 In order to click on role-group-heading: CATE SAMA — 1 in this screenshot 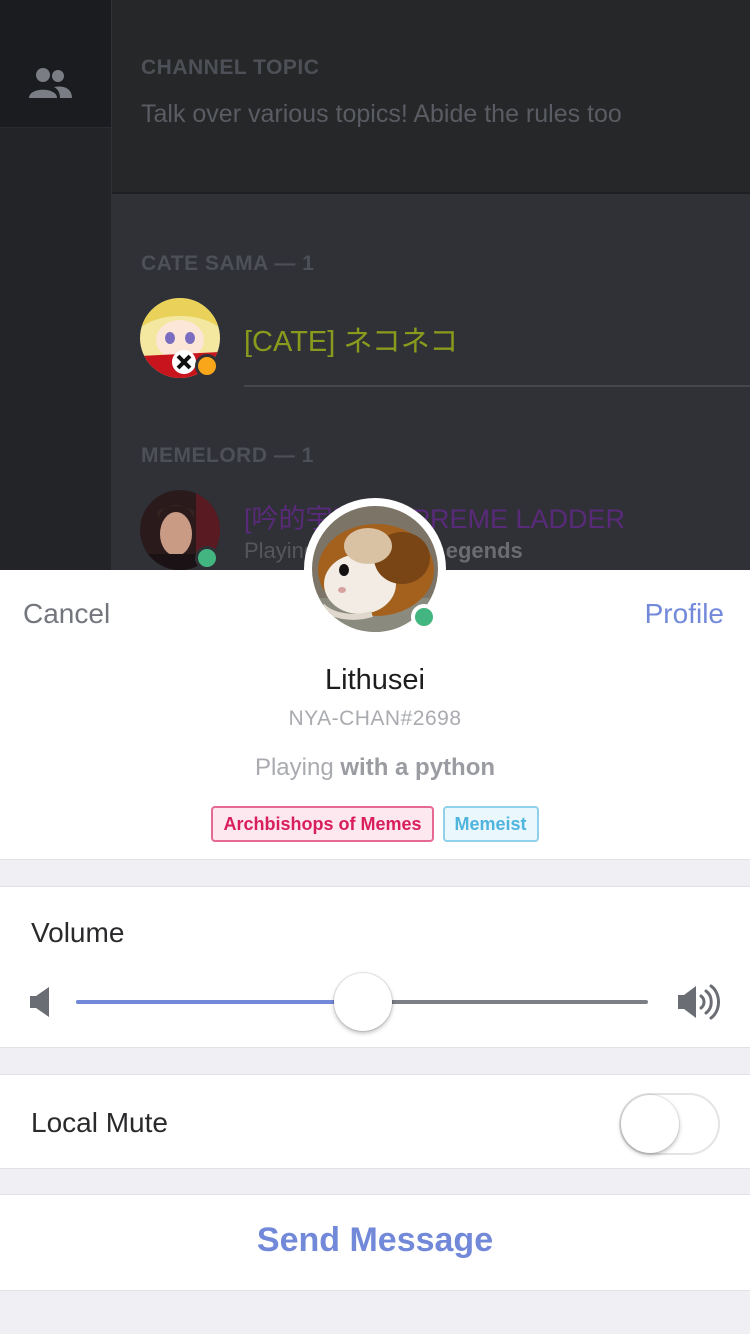, I will do `click(228, 263)`.